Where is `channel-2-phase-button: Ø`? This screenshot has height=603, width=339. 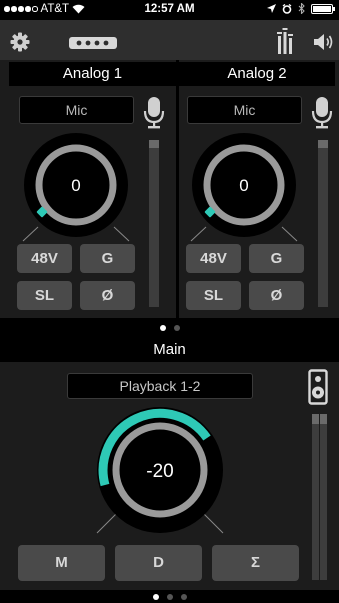 channel-2-phase-button: Ø is located at coordinates (276, 295).